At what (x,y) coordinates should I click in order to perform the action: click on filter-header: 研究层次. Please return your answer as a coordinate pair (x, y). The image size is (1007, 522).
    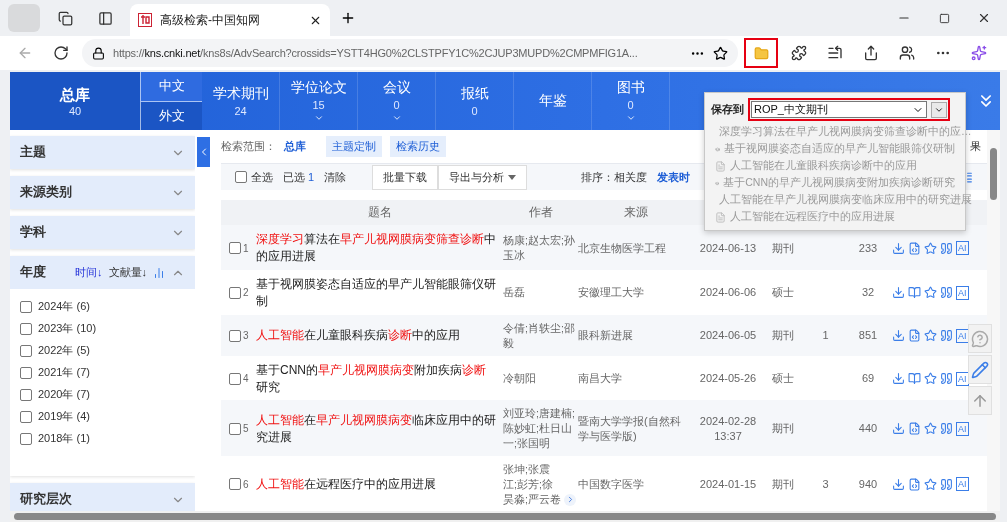
    Looking at the image, I should click on (102, 497).